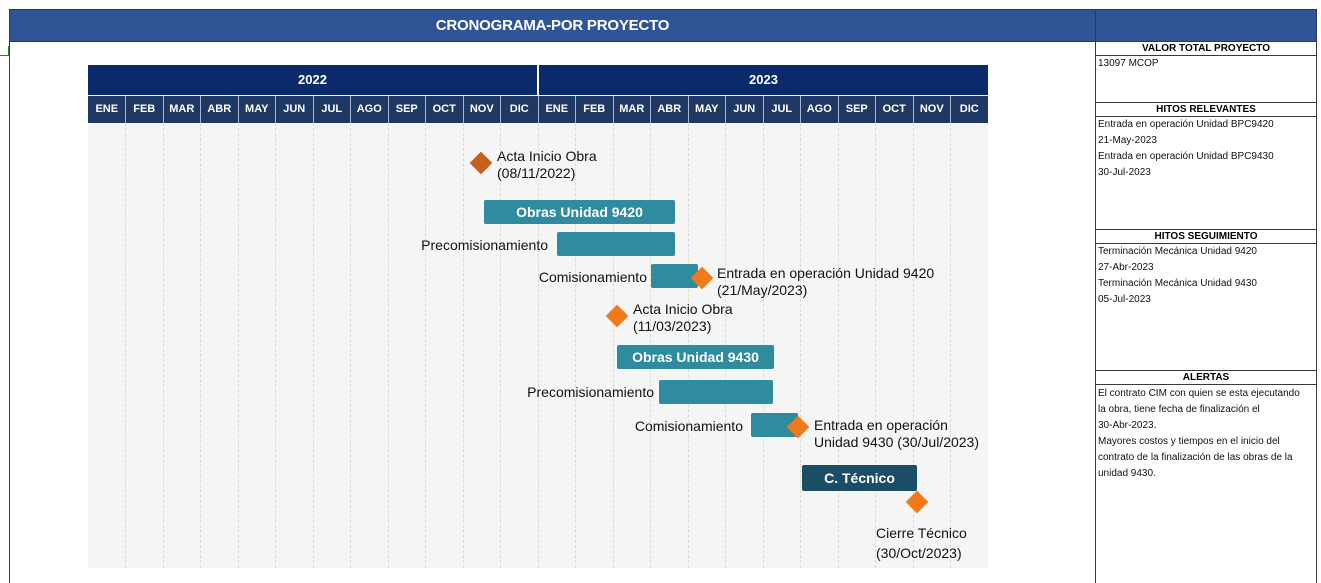 The height and width of the screenshot is (583, 1321). I want to click on label-comis-9420: Comisionamiento, so click(592, 277).